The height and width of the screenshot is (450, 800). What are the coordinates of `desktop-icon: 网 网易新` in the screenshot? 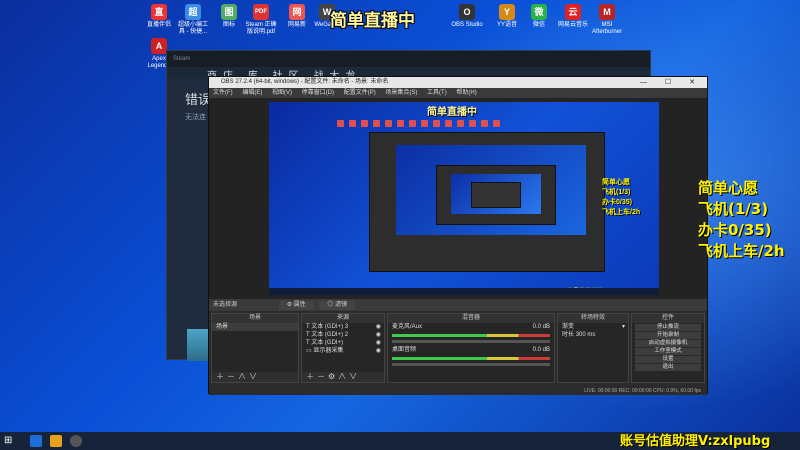 It's located at (297, 16).